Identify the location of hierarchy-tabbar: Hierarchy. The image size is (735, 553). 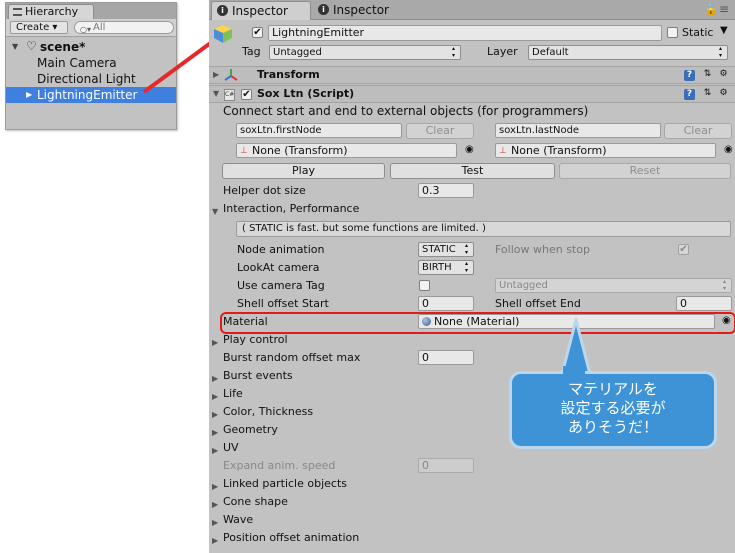
(91, 11).